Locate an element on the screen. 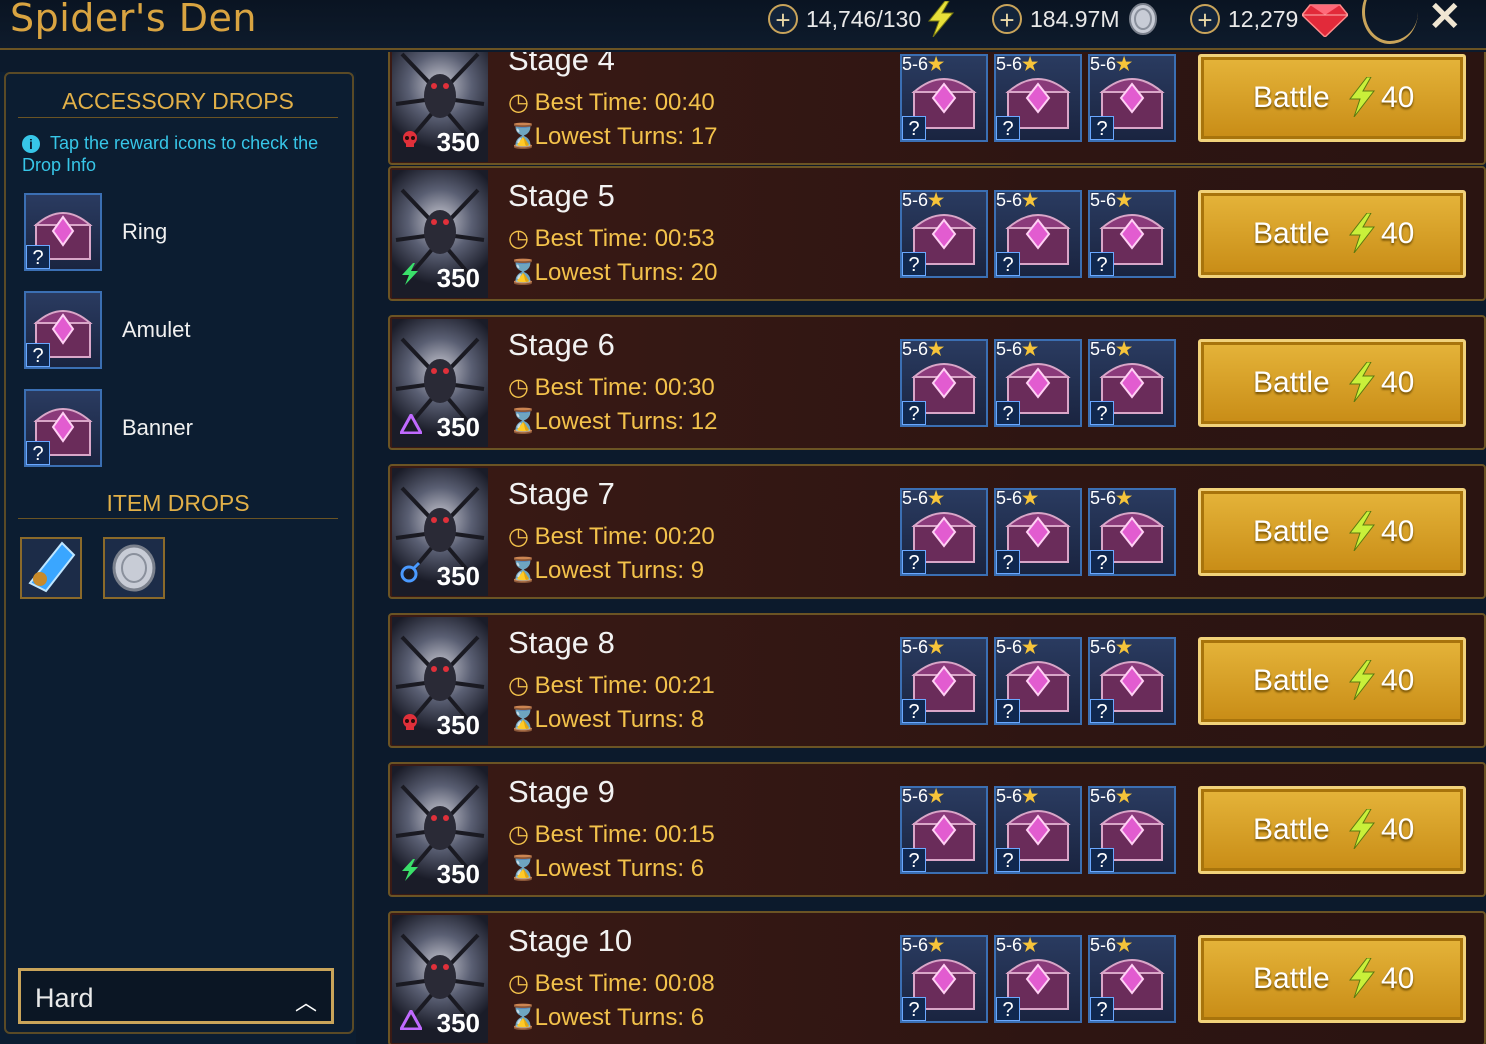 This screenshot has width=1486, height=1044. accessory-amulet-chest: ? is located at coordinates (63, 330).